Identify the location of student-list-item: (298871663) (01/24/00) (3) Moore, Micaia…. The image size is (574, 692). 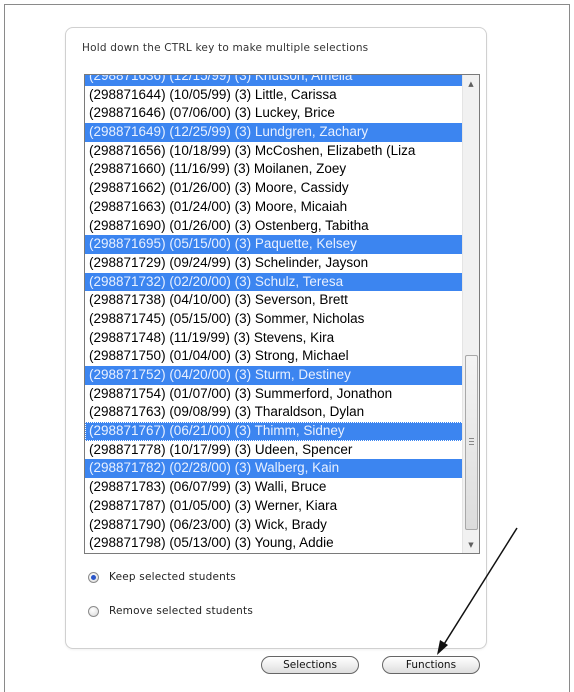
(274, 207).